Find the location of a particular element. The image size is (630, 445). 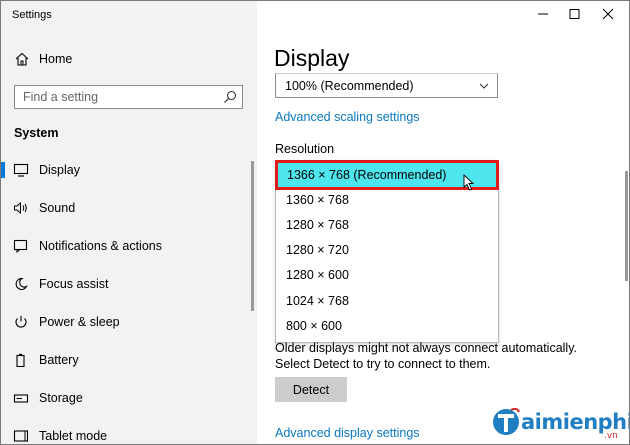

option-label: 1280 × 768 is located at coordinates (317, 225).